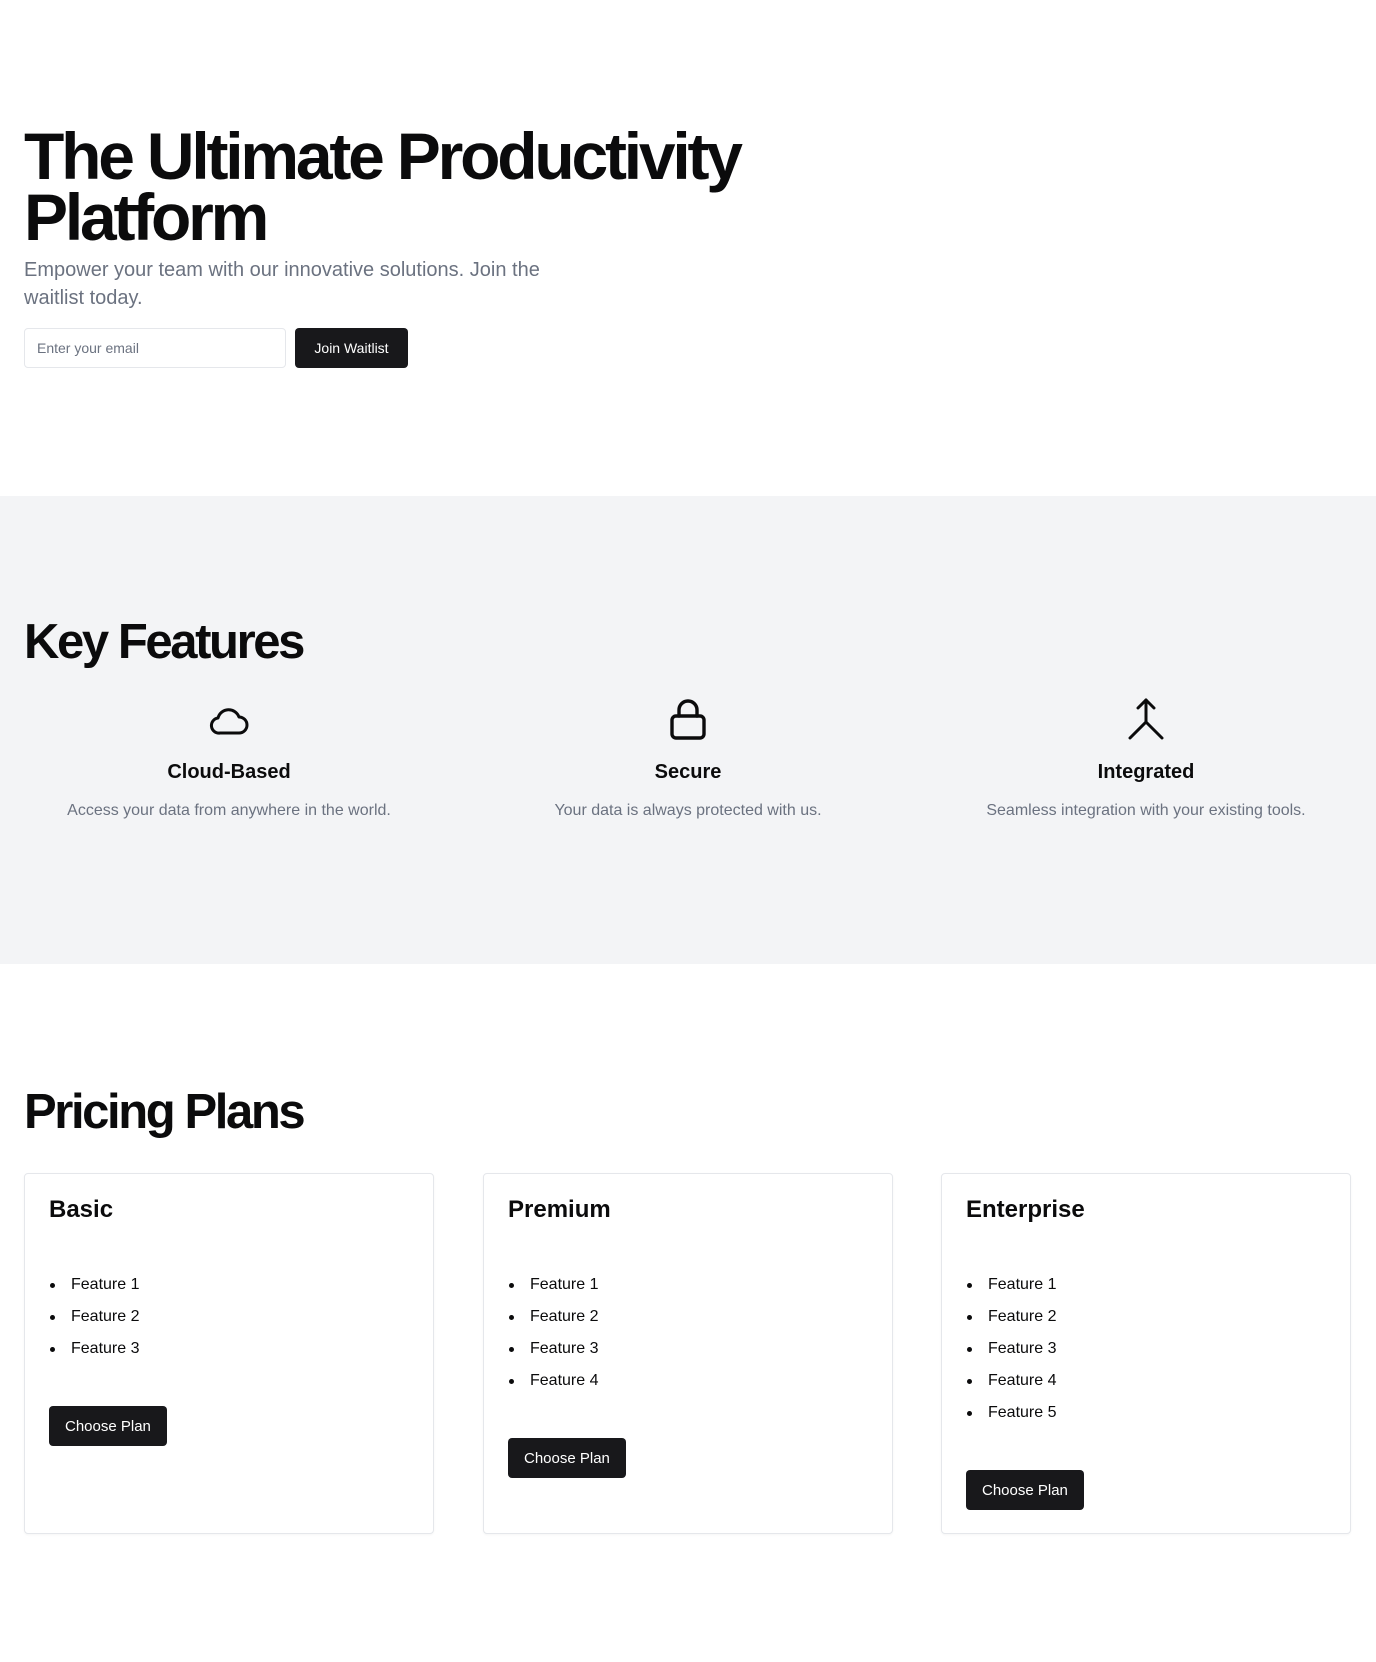 The height and width of the screenshot is (1662, 1376). What do you see at coordinates (688, 772) in the screenshot?
I see `feature-title: Secure` at bounding box center [688, 772].